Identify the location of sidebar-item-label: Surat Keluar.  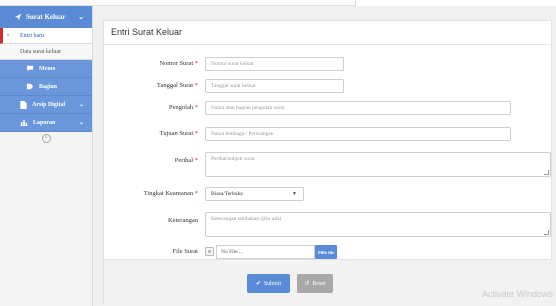
(46, 17).